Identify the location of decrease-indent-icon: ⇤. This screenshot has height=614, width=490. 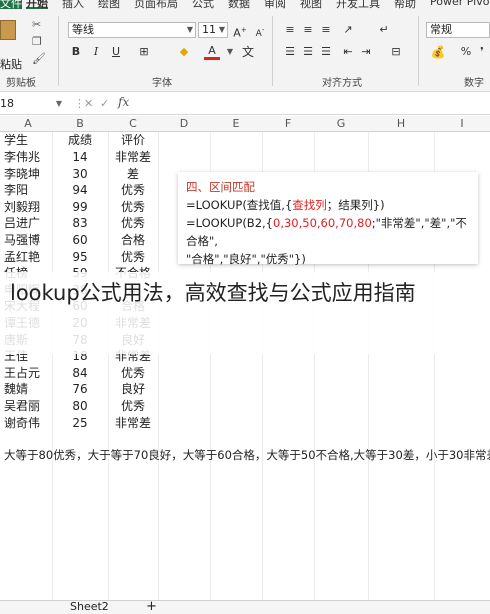
(348, 52).